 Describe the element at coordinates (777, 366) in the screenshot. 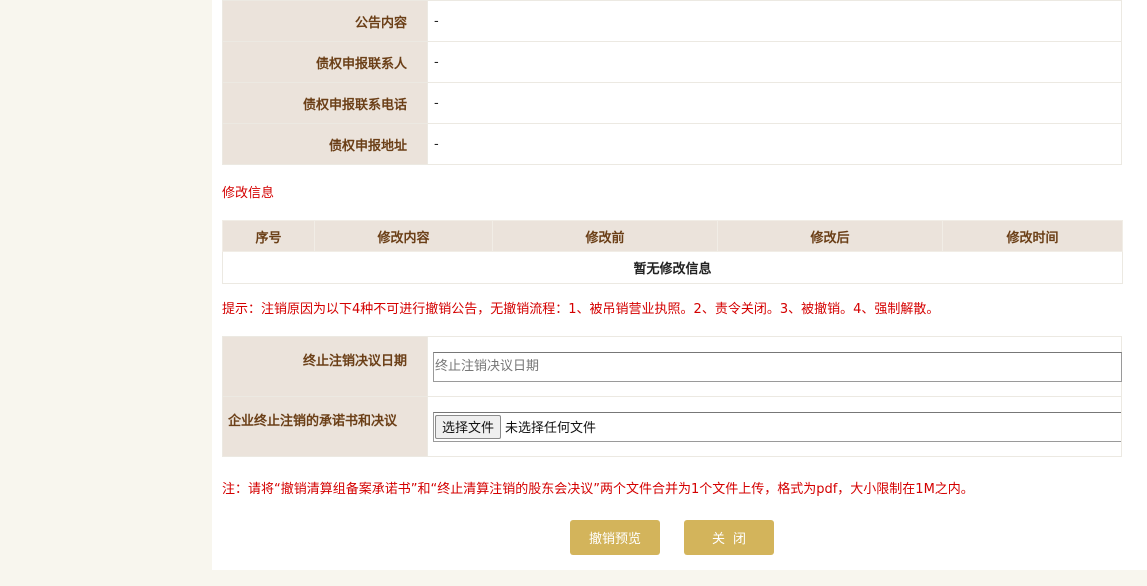

I see `termination-date-input` at that location.